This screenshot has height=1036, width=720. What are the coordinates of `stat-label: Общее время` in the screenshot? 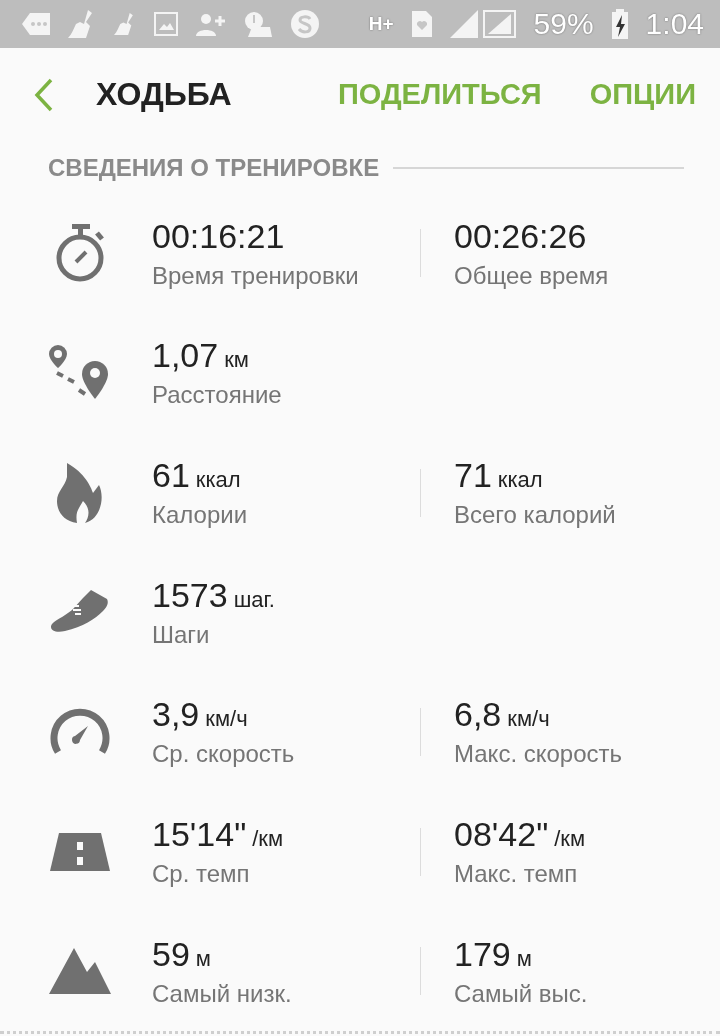 It's located at (532, 275).